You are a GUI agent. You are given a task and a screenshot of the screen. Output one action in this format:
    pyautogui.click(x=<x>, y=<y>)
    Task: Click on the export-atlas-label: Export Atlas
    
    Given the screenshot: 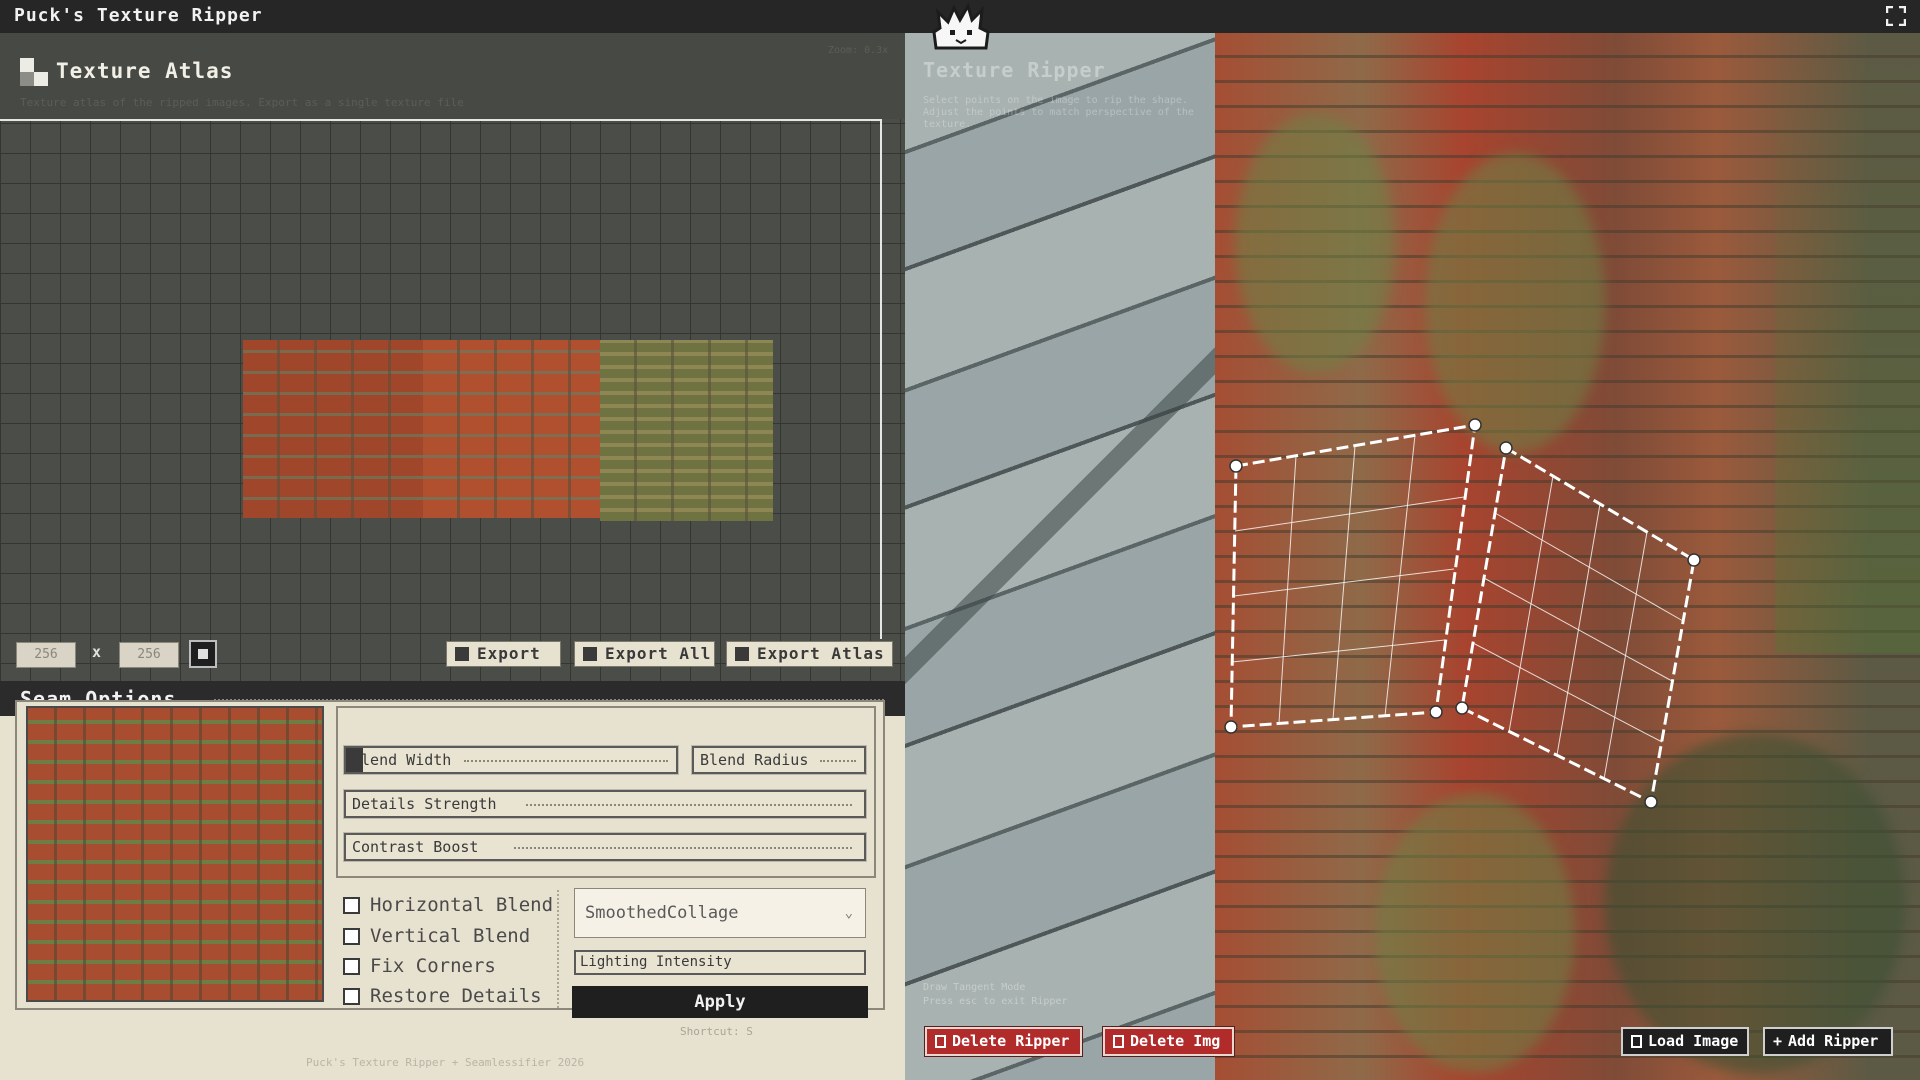 What is the action you would take?
    pyautogui.click(x=821, y=653)
    